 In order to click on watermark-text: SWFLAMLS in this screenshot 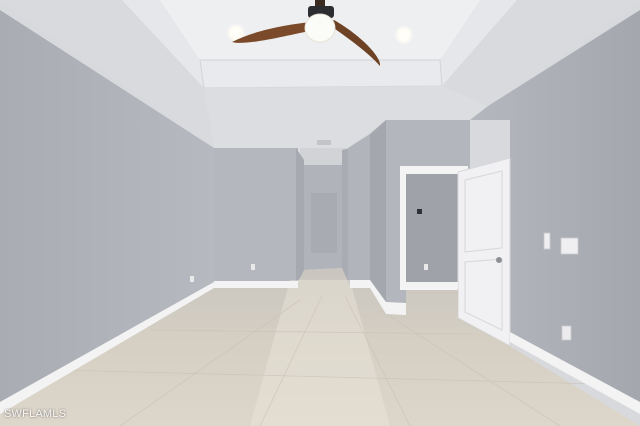, I will do `click(35, 414)`.